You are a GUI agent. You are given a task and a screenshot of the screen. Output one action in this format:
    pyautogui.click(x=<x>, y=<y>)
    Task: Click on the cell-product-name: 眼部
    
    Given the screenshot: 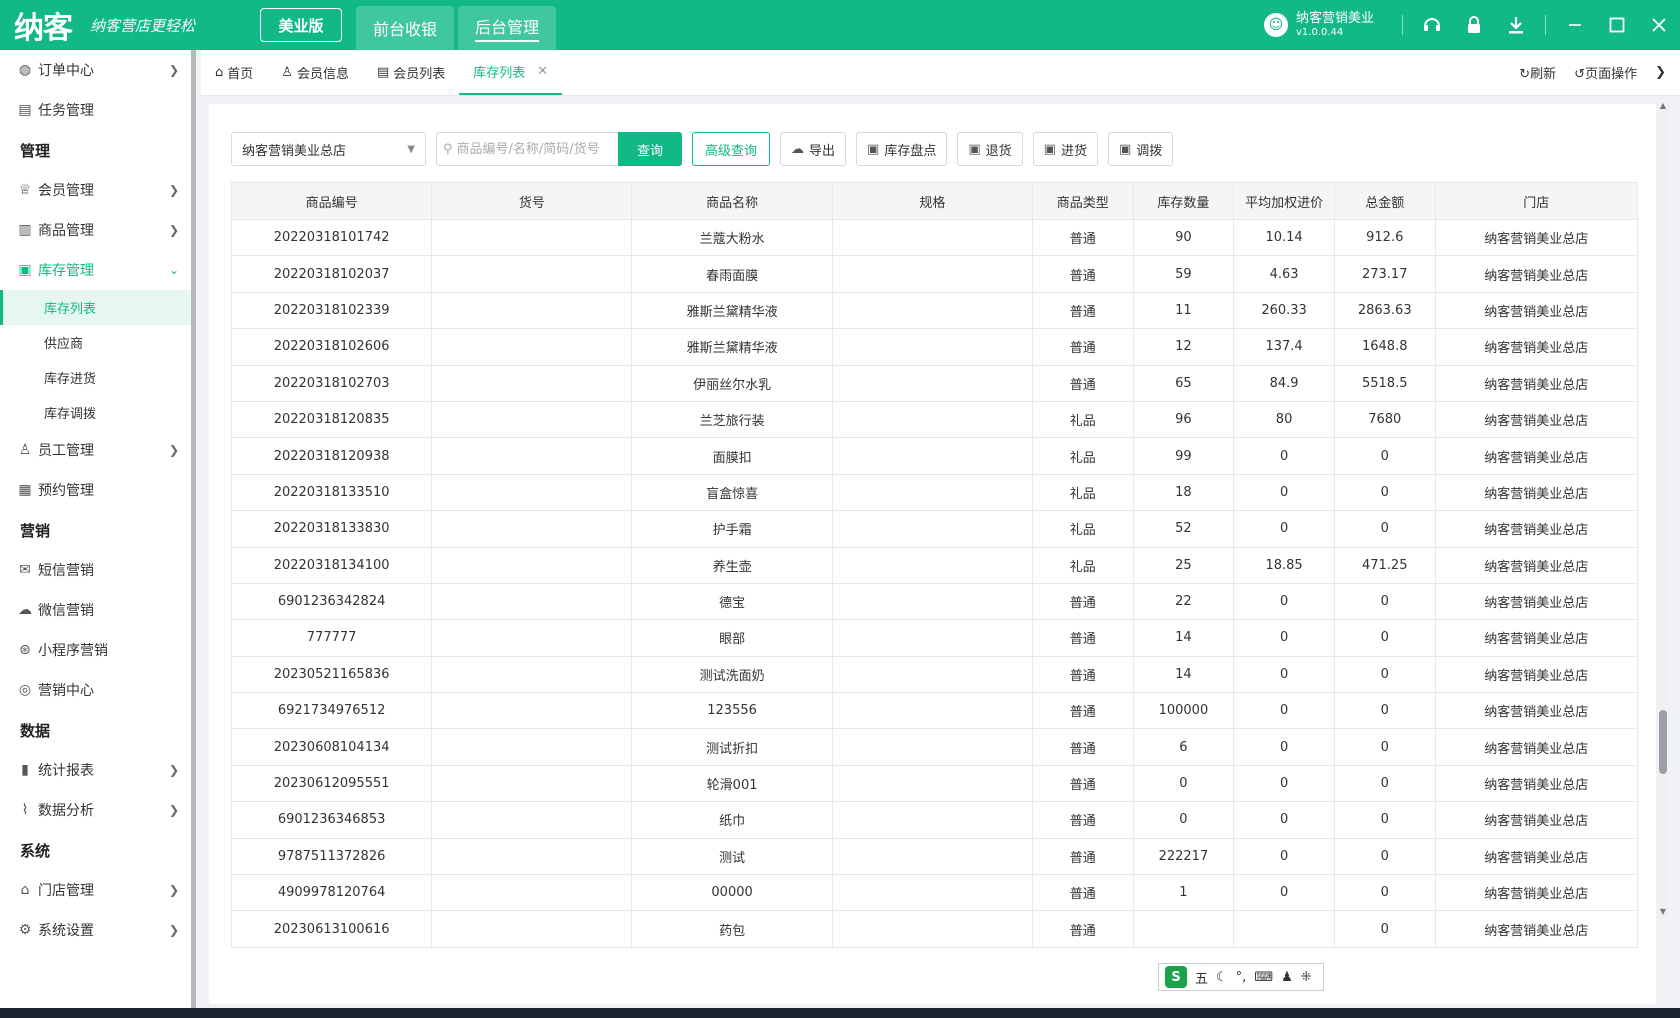 What is the action you would take?
    pyautogui.click(x=732, y=638)
    